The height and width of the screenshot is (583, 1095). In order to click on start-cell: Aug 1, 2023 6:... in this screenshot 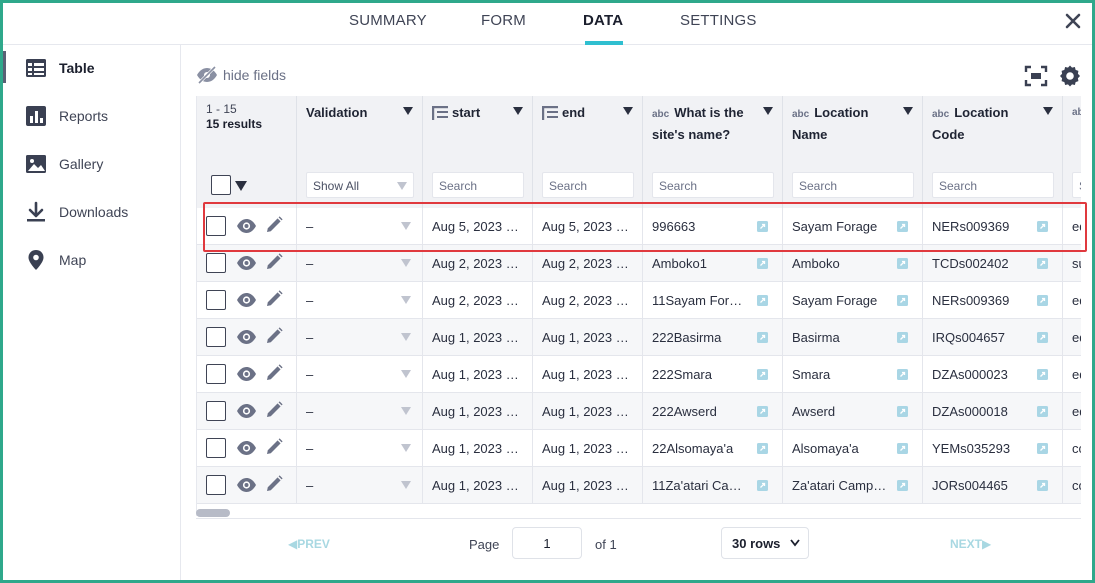, I will do `click(478, 448)`.